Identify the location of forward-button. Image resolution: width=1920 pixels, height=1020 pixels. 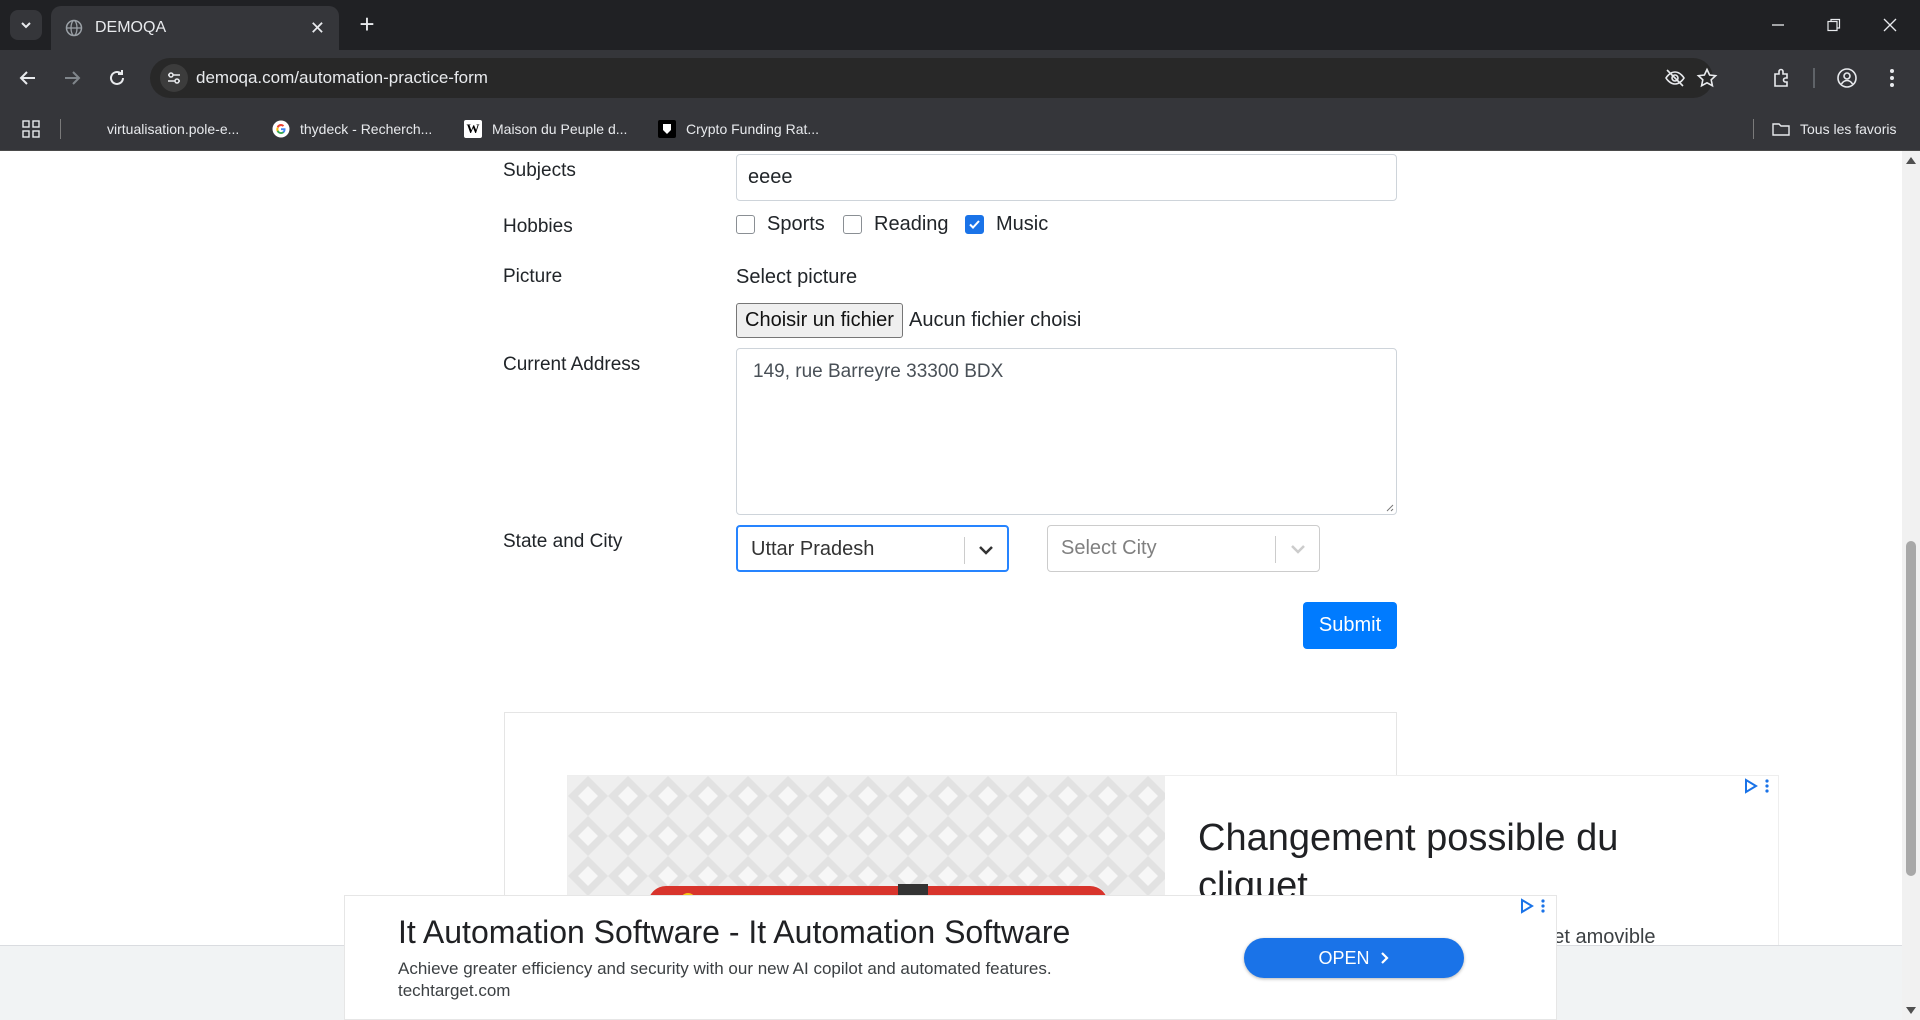
(72, 78).